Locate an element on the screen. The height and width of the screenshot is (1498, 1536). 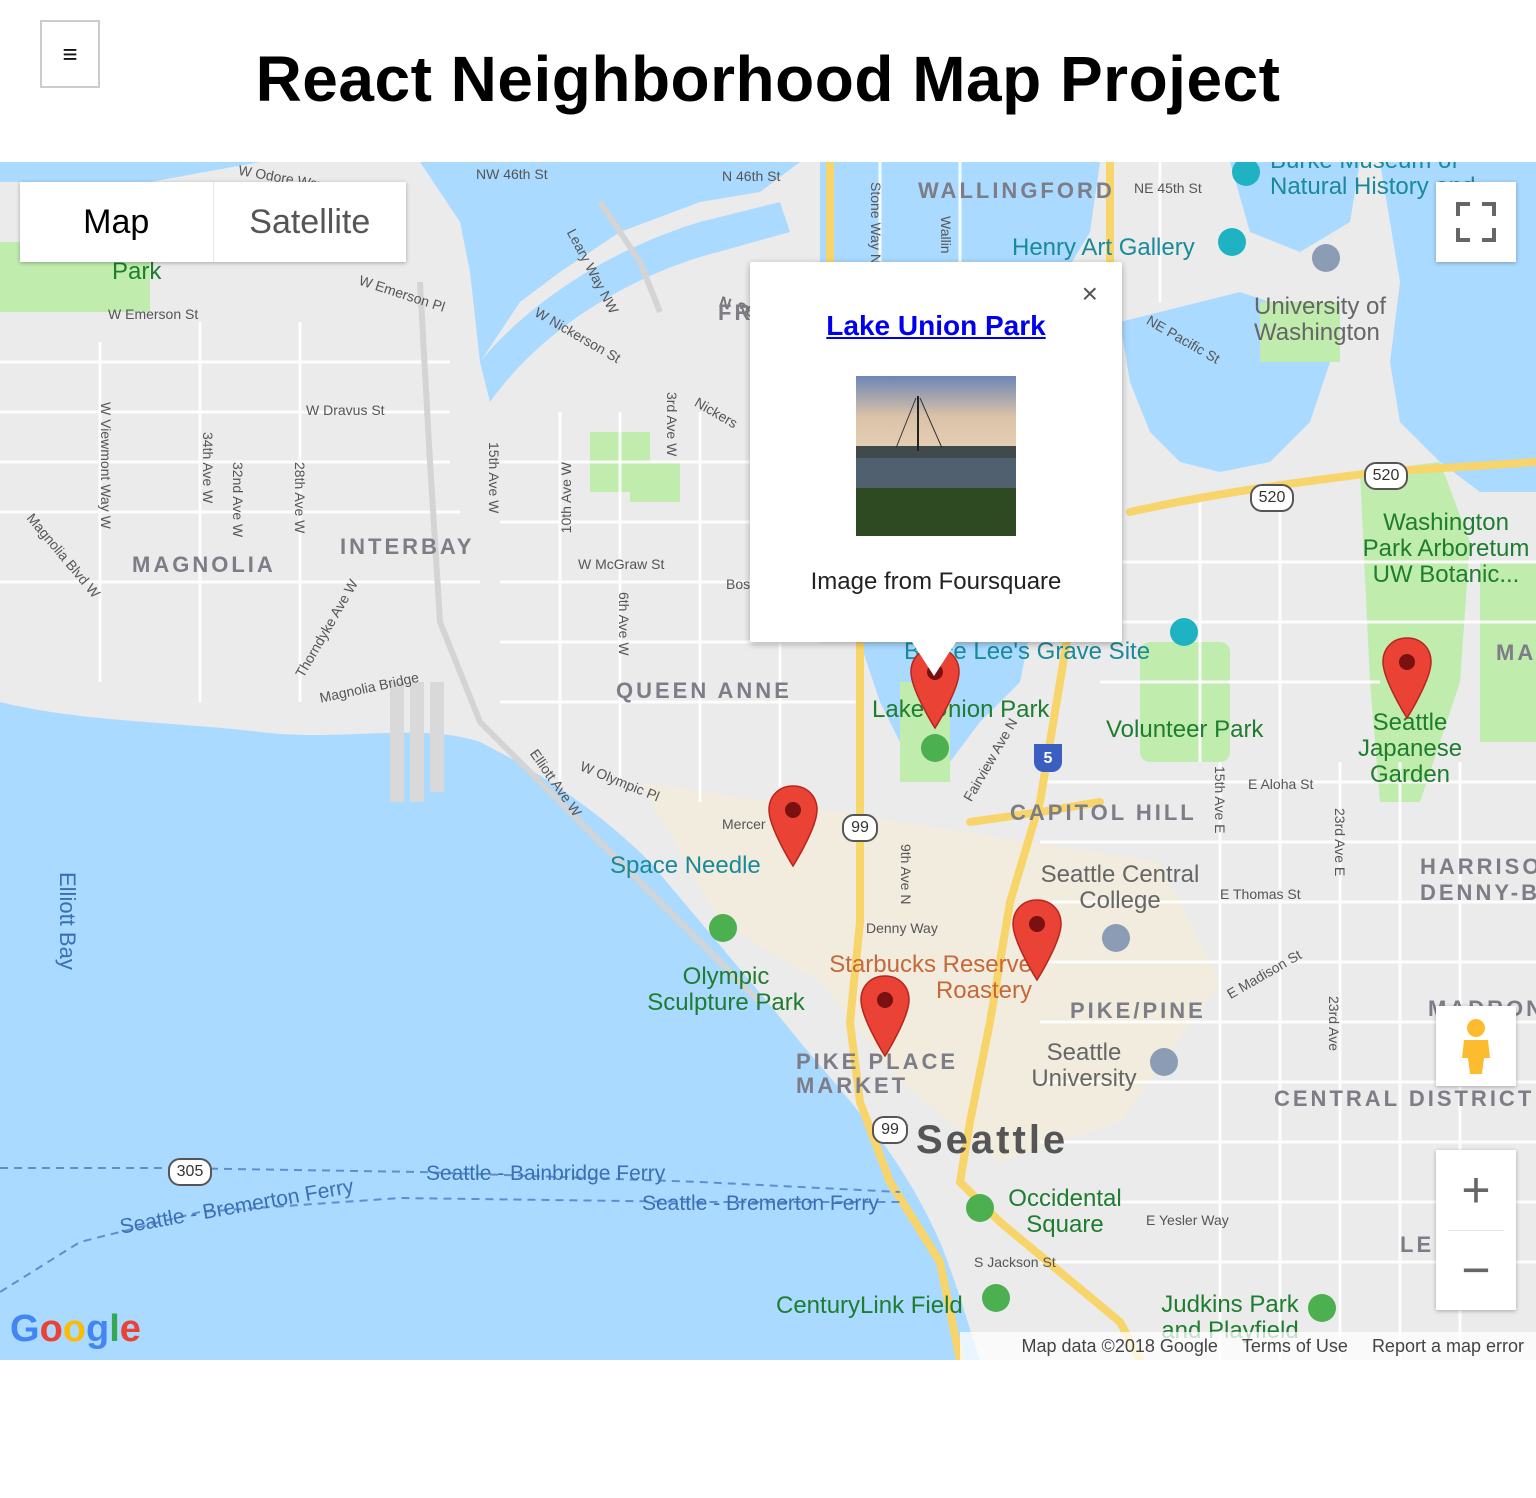
district-label: INTERBAY is located at coordinates (407, 546).